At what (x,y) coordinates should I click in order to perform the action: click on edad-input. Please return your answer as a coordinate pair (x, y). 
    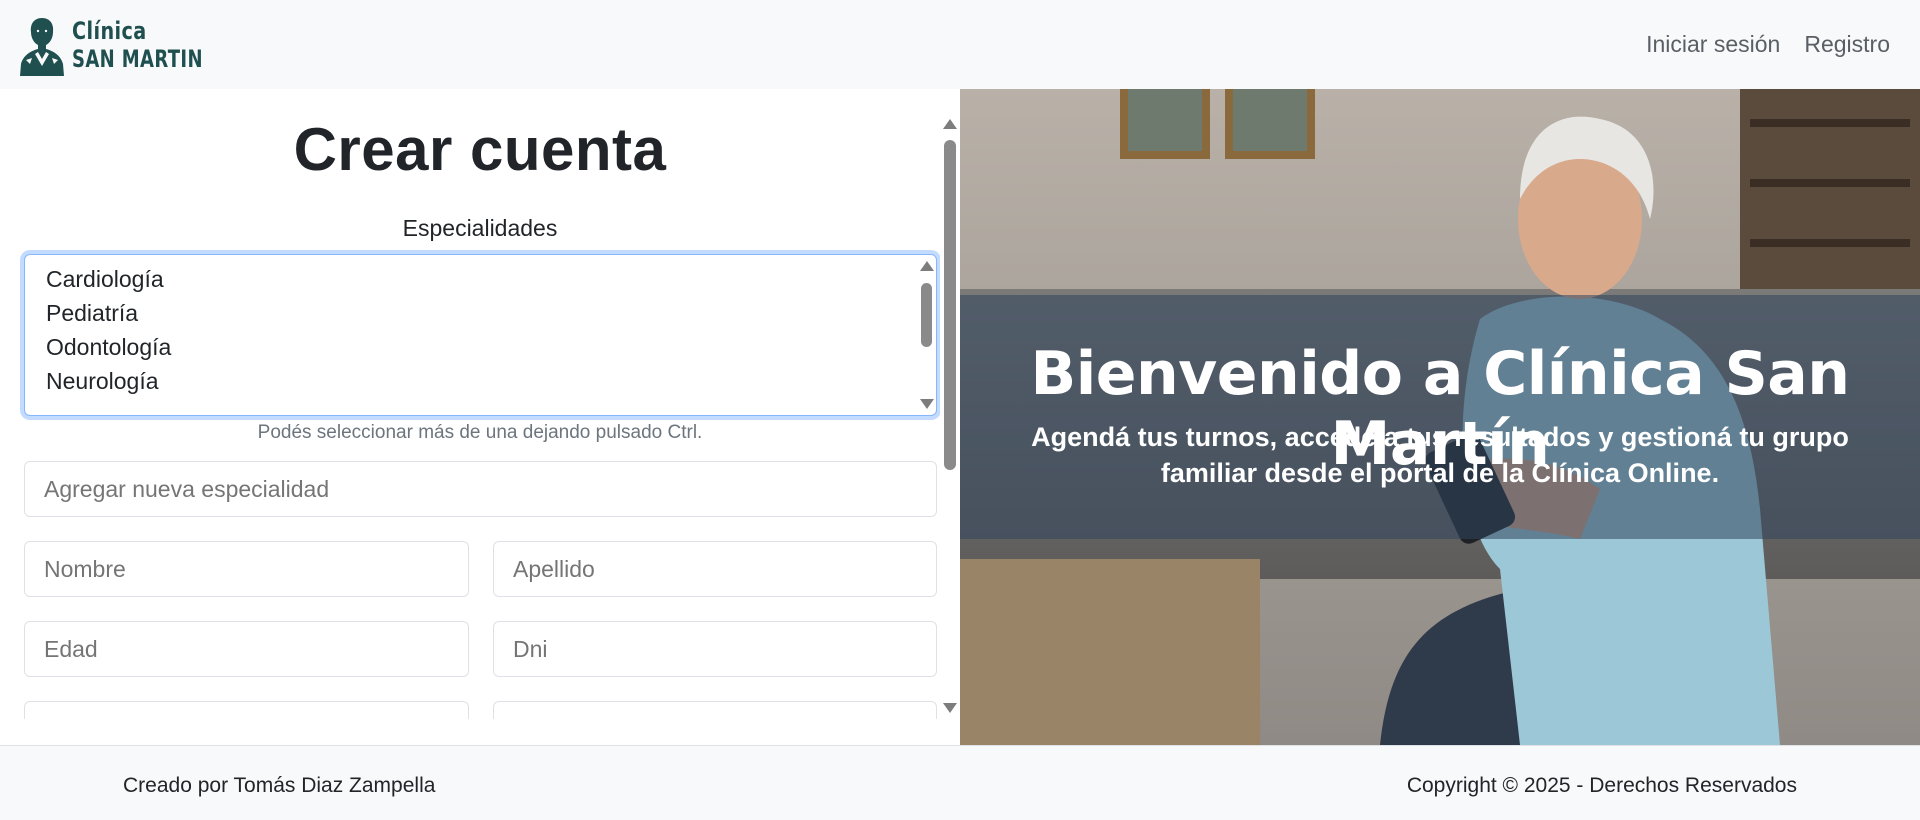
    Looking at the image, I should click on (246, 649).